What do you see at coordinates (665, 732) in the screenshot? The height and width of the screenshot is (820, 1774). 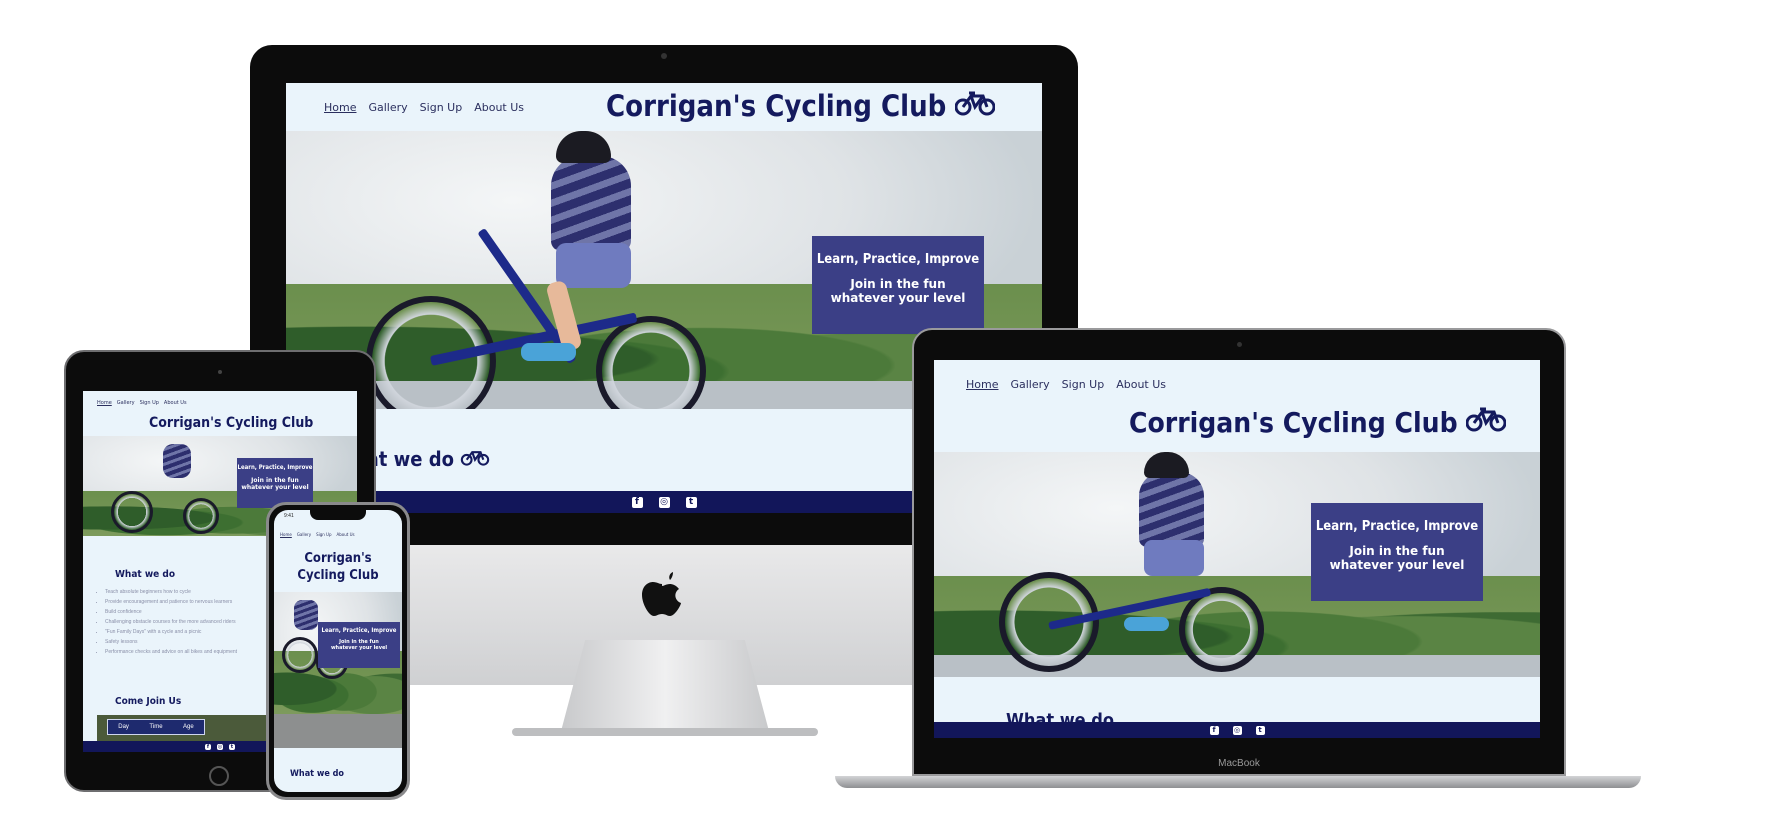 I see `imac-stand-foot` at bounding box center [665, 732].